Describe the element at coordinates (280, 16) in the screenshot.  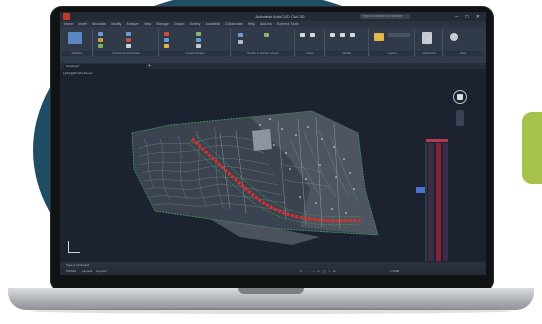
I see `window-title: Autodesk AutoCAD Civil 3D` at that location.